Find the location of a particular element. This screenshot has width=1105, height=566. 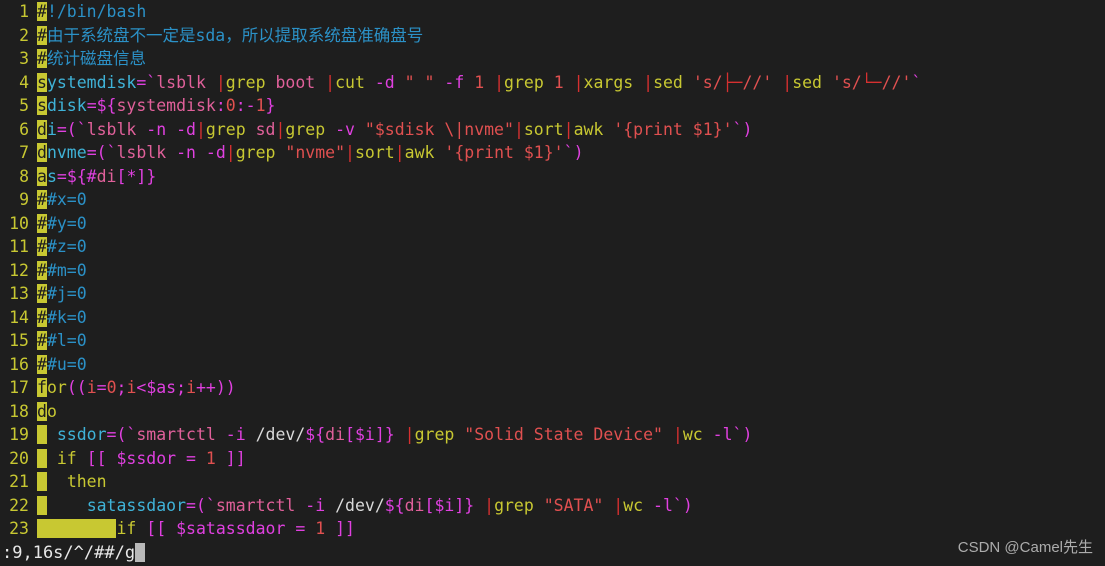

line-number: 1 is located at coordinates (24, 11).